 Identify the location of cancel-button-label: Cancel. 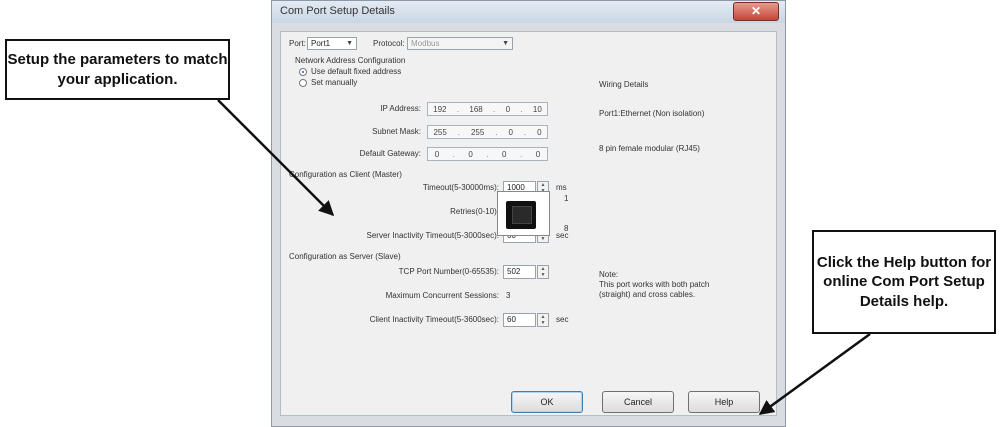
(637, 402).